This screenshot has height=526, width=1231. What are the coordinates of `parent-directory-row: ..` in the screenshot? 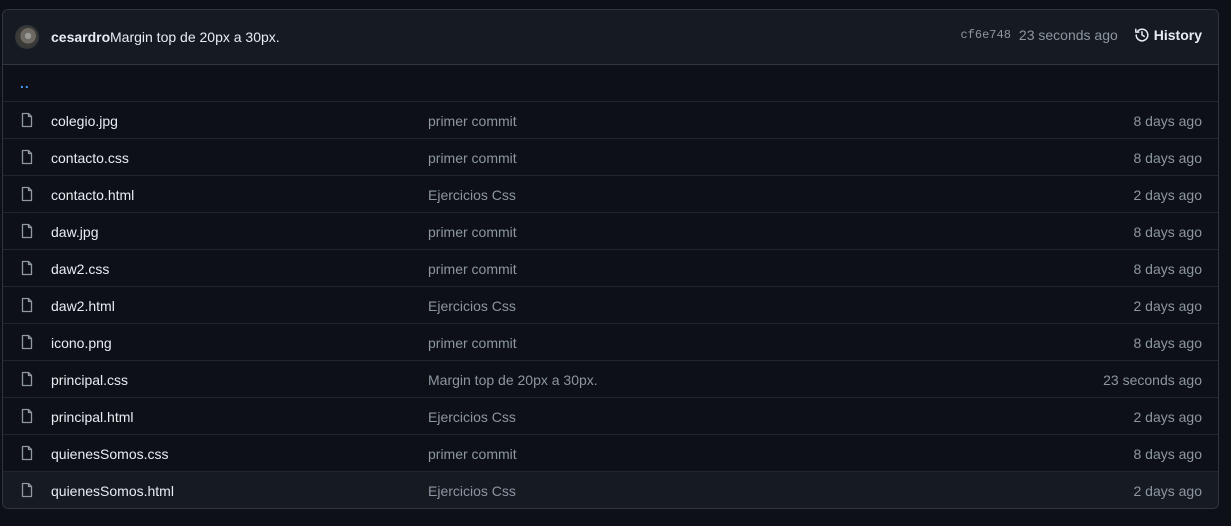 It's located at (610, 83).